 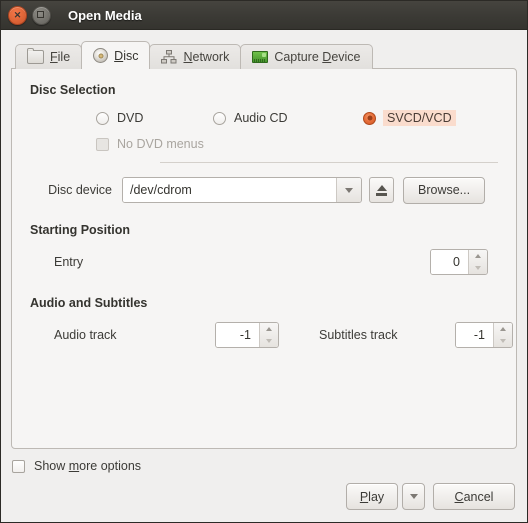 What do you see at coordinates (154, 118) in the screenshot?
I see `radio-dvd: DVD` at bounding box center [154, 118].